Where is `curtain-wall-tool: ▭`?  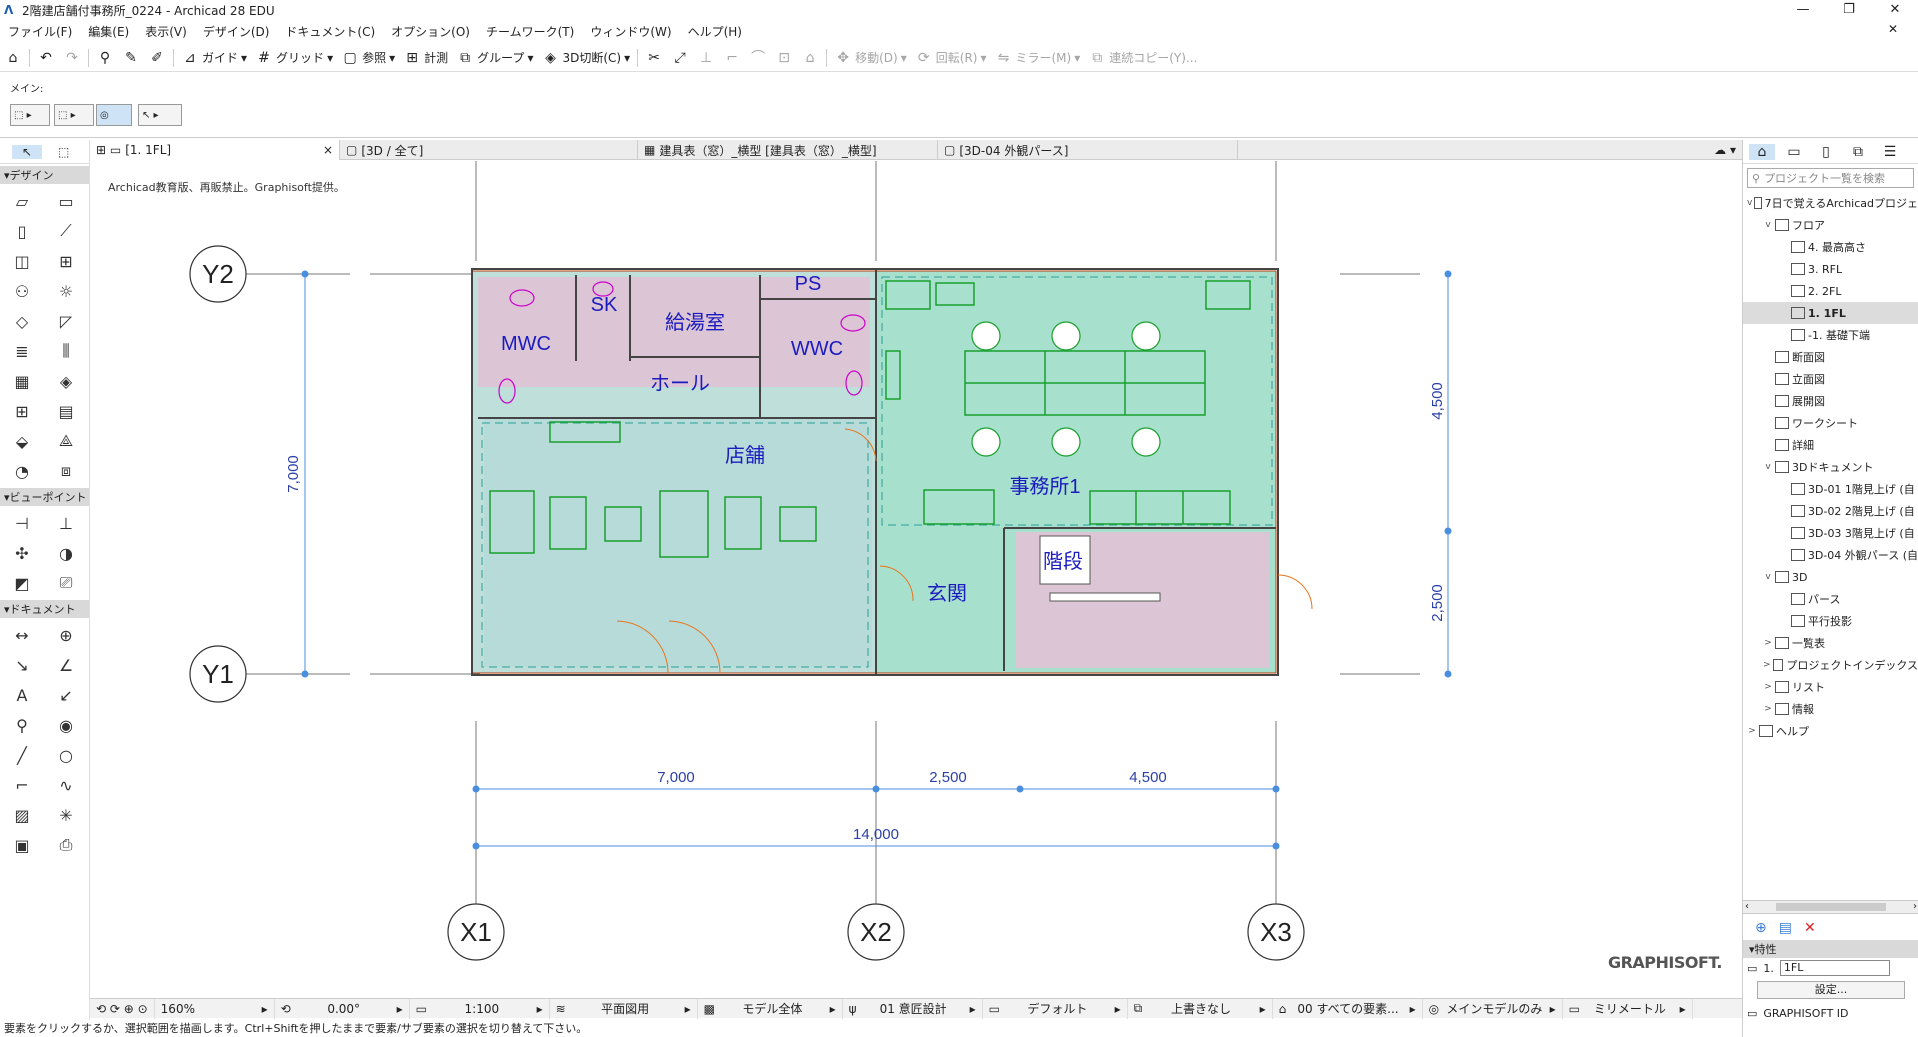 curtain-wall-tool: ▭ is located at coordinates (66, 201).